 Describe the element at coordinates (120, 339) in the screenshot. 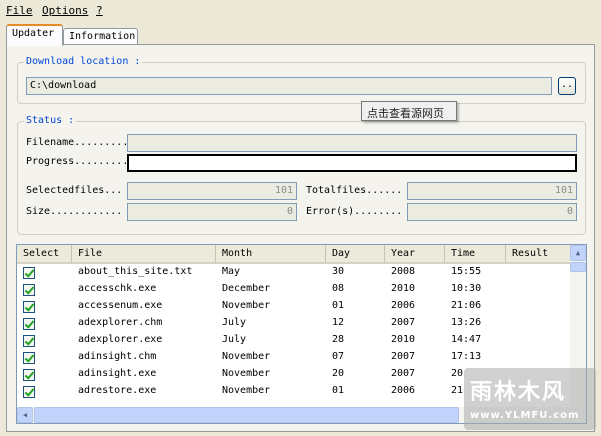

I see `cell-file: adexplorer.exe` at that location.